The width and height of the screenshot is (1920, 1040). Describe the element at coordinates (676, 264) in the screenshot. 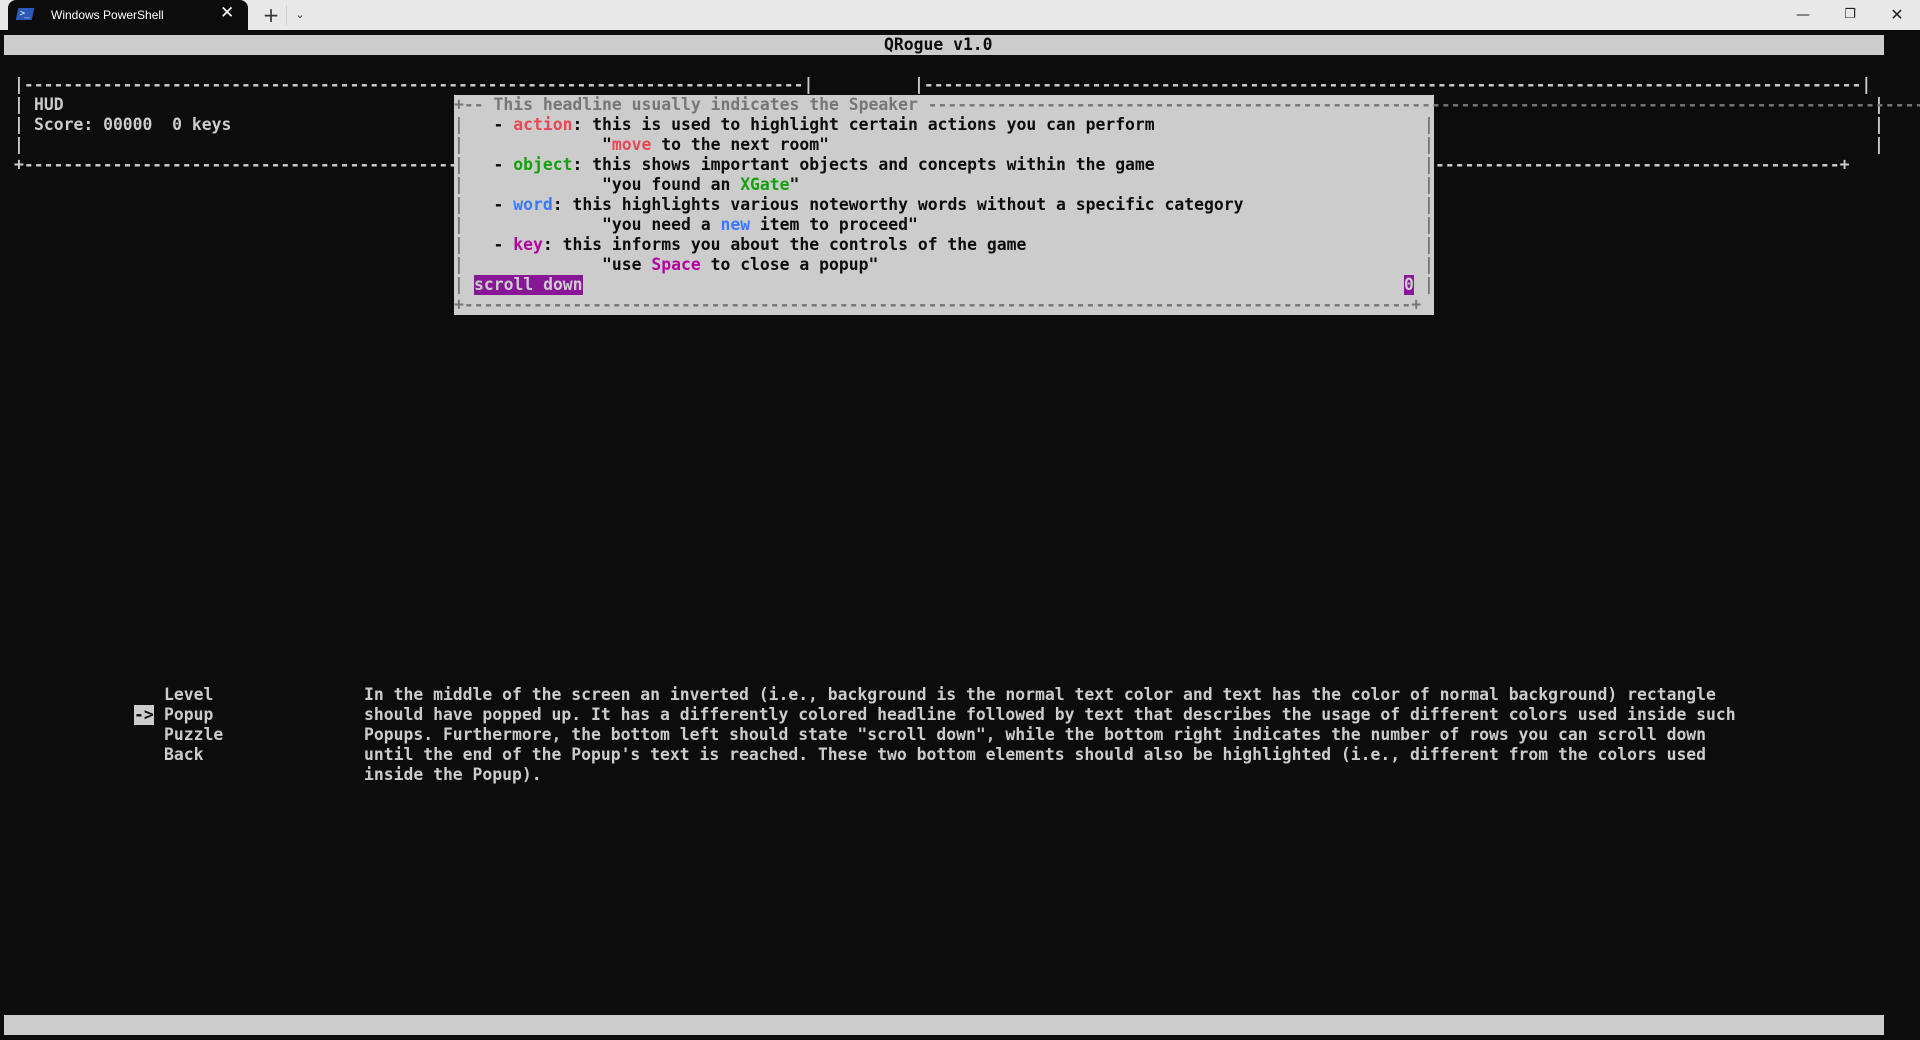

I see `example-highlight: Space` at that location.